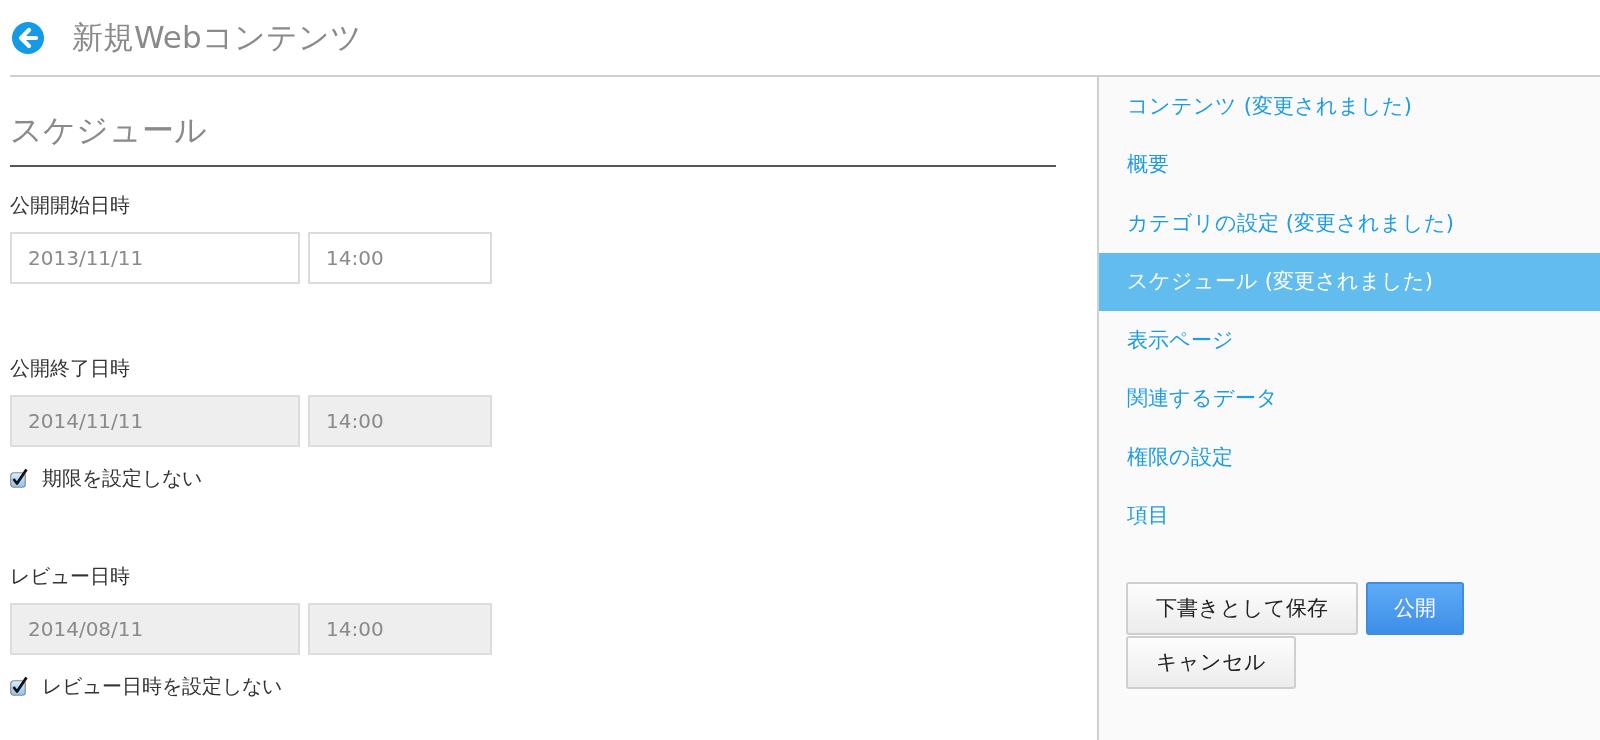 The height and width of the screenshot is (740, 1600). Describe the element at coordinates (400, 257) in the screenshot. I see `time-field: 14:00` at that location.